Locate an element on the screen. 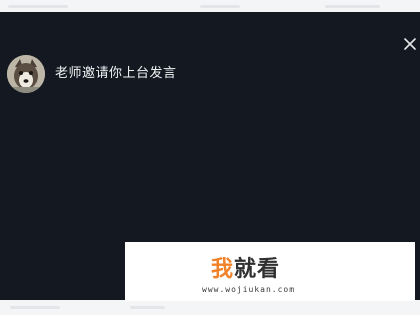 This screenshot has height=315, width=420. watermark-logo: 我就看 is located at coordinates (245, 270).